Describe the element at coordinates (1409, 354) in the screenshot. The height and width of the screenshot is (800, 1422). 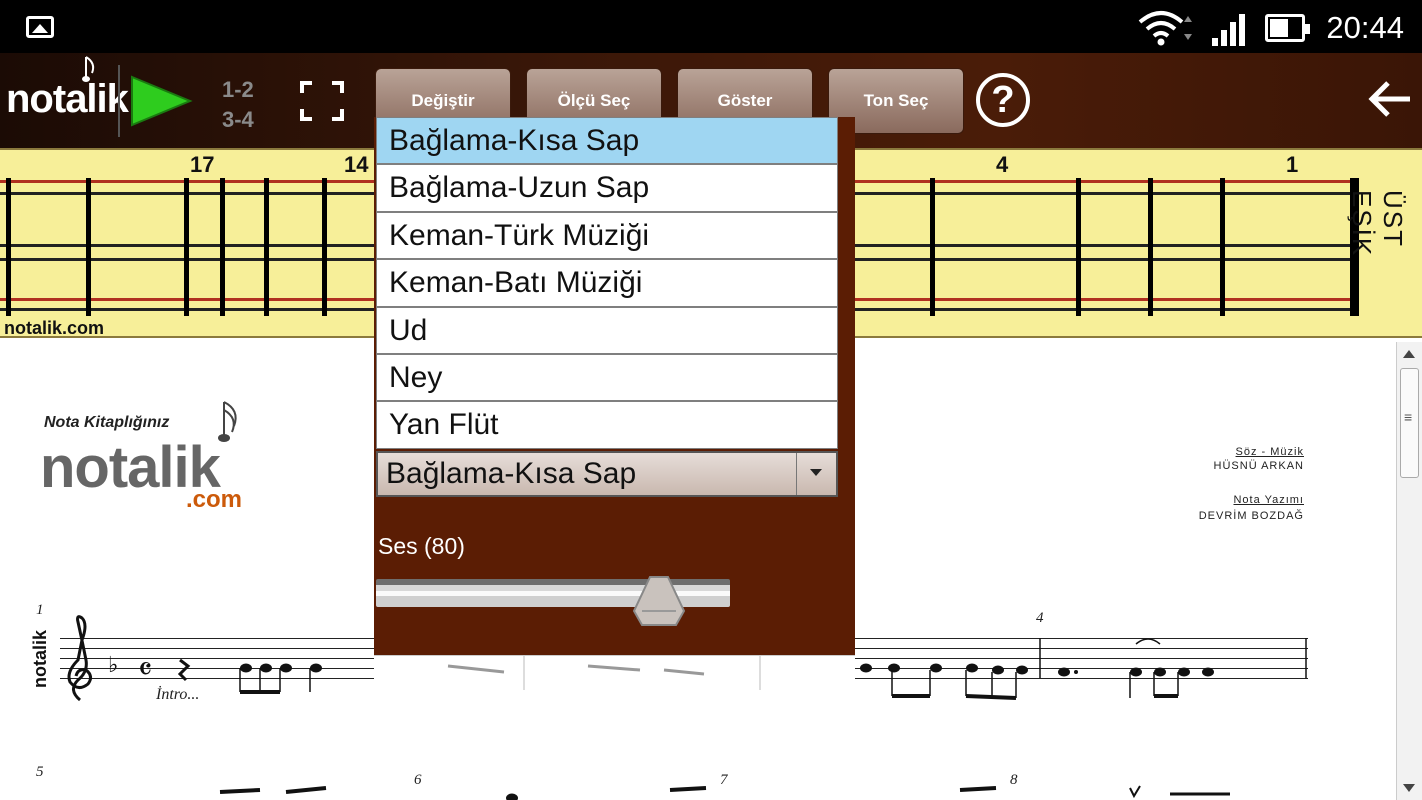
I see `scroll-up-arrow-icon` at that location.